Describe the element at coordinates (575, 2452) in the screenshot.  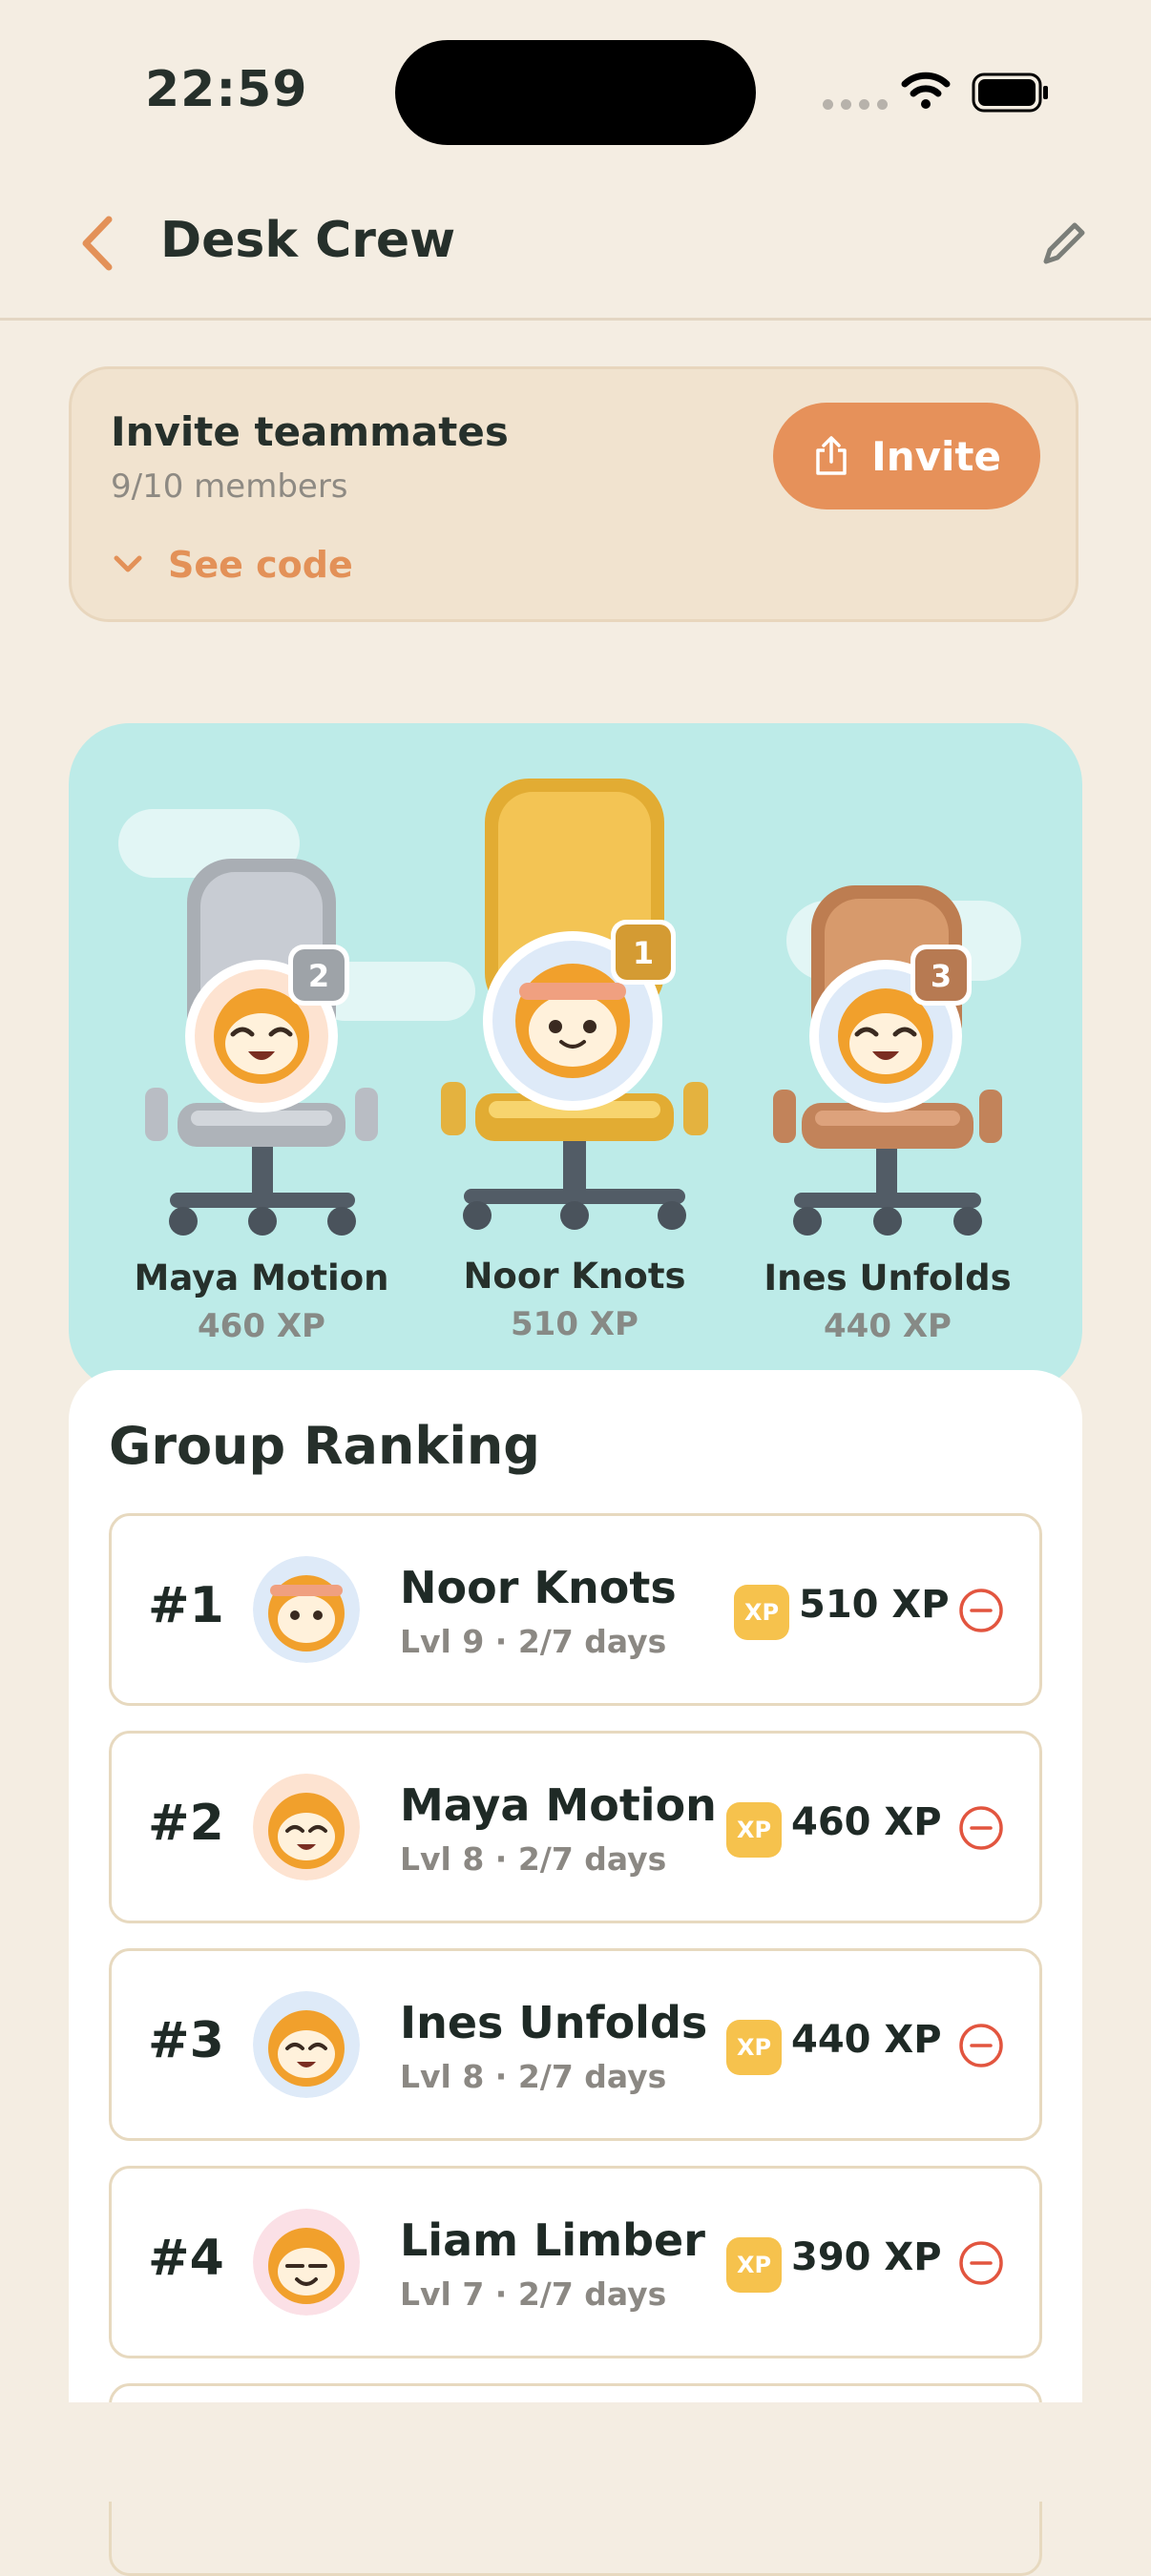
I see `bottom-fade` at that location.